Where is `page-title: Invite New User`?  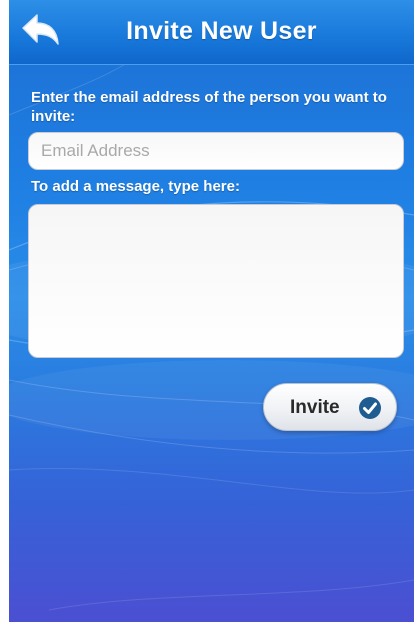 page-title: Invite New User is located at coordinates (221, 31).